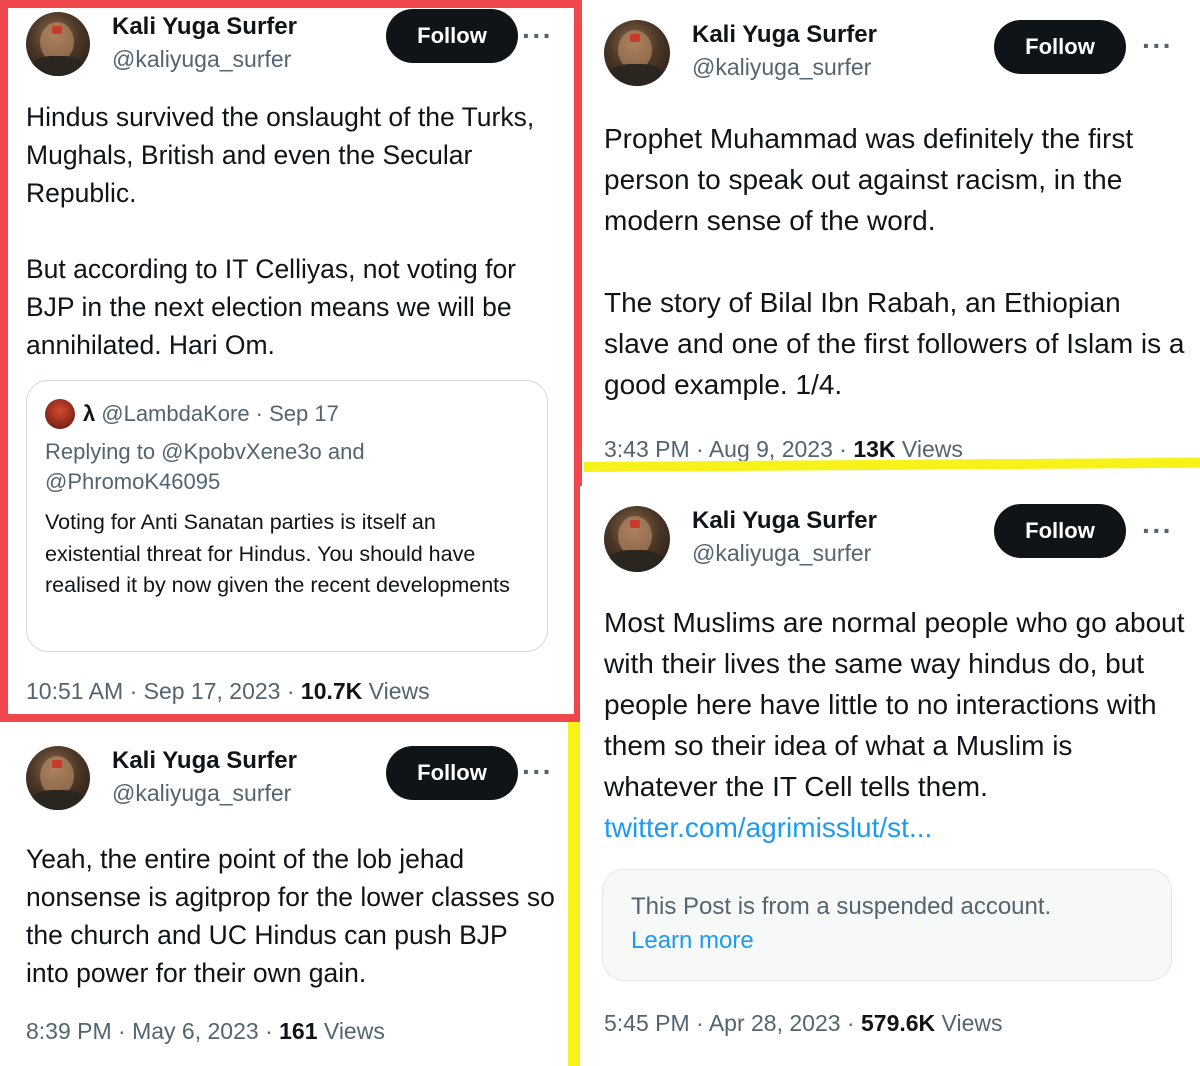  I want to click on timestamp: 3:43 PM · Aug 9, 2023 ·, so click(728, 449).